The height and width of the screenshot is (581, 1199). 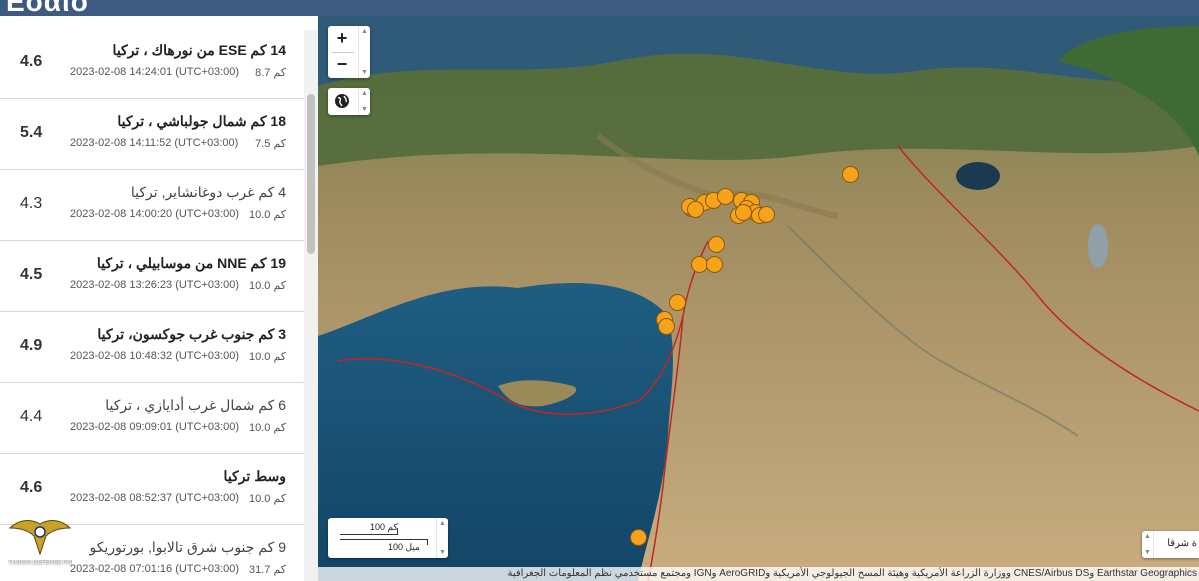 What do you see at coordinates (364, 101) in the screenshot?
I see `globe-scroll: ▲ ▼` at bounding box center [364, 101].